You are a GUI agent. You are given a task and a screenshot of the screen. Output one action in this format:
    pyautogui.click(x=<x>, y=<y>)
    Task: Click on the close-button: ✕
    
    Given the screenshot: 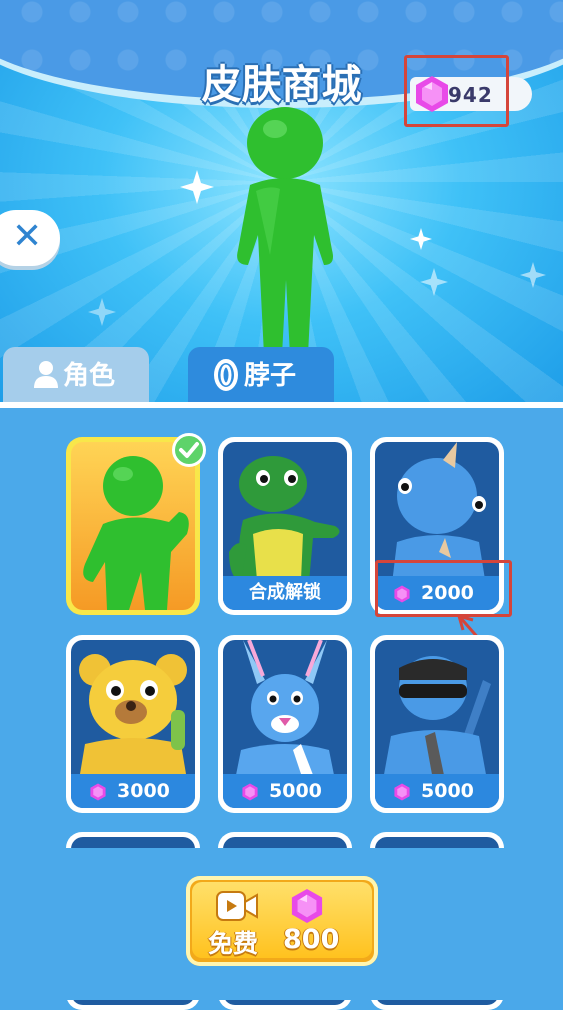 What is the action you would take?
    pyautogui.click(x=30, y=238)
    